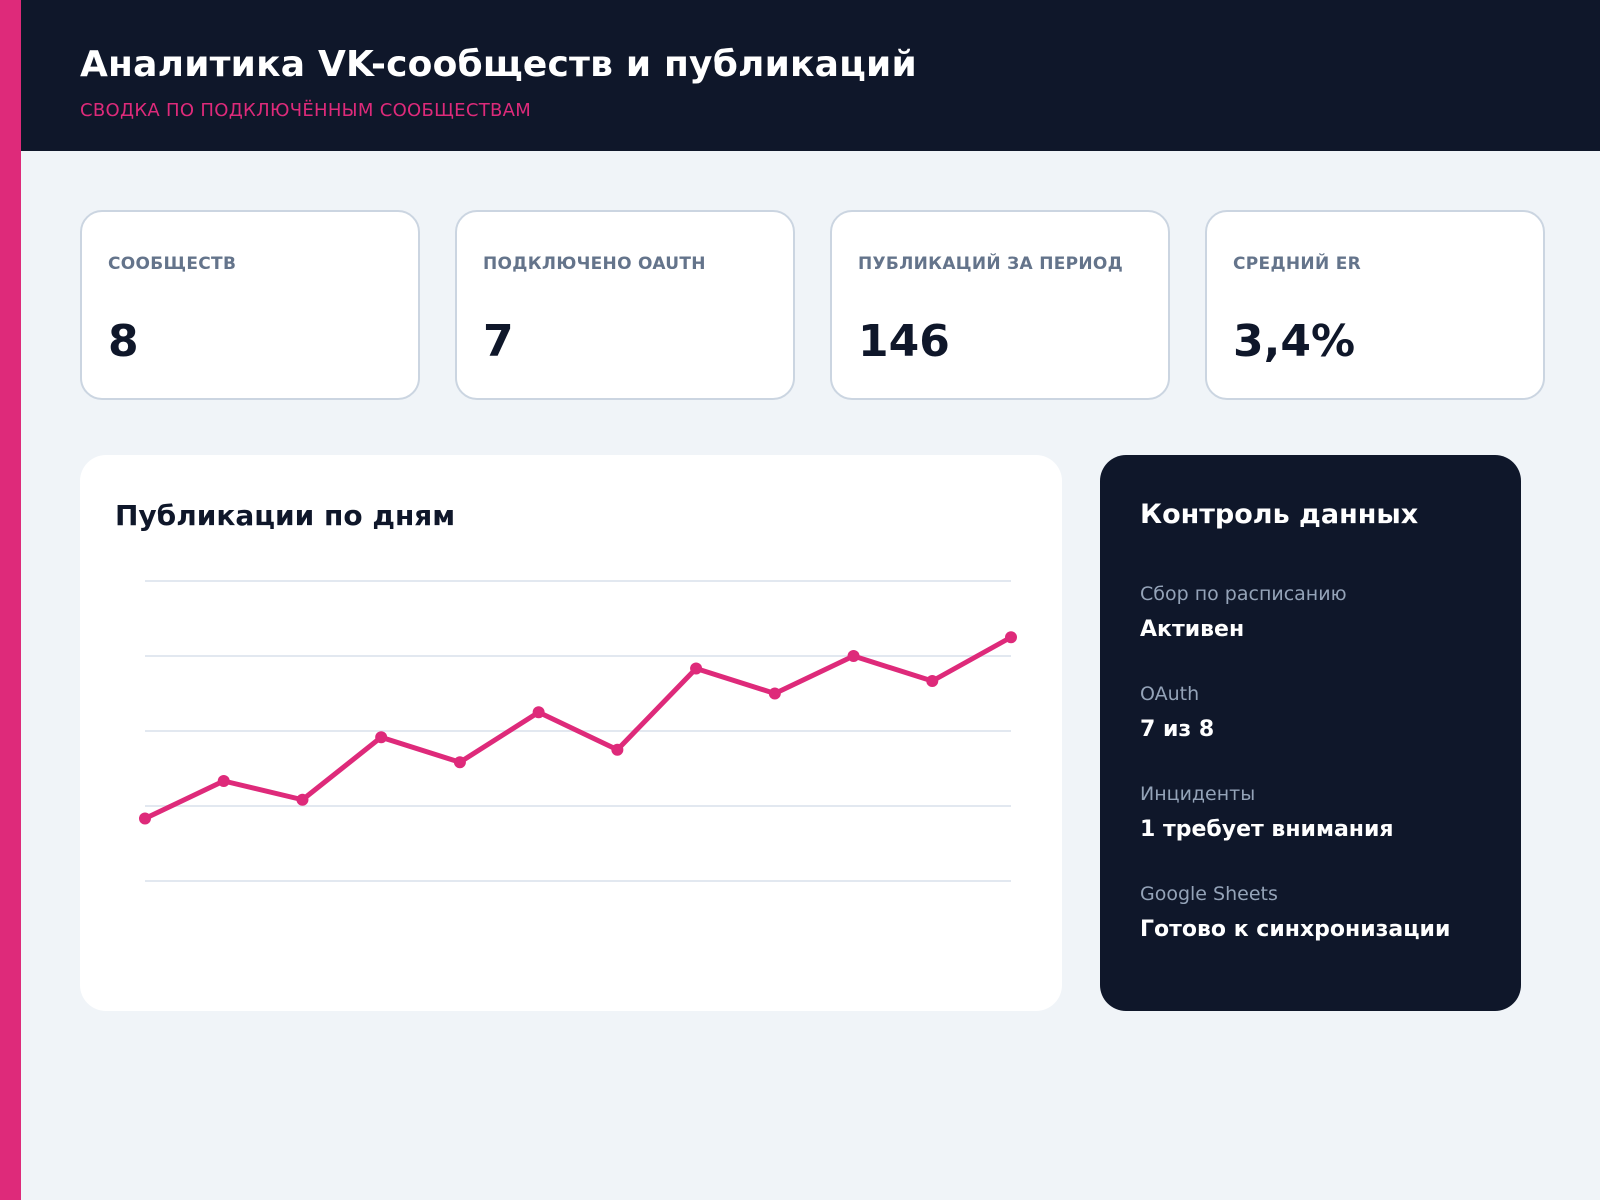  I want to click on kpi-value: 146, so click(904, 341).